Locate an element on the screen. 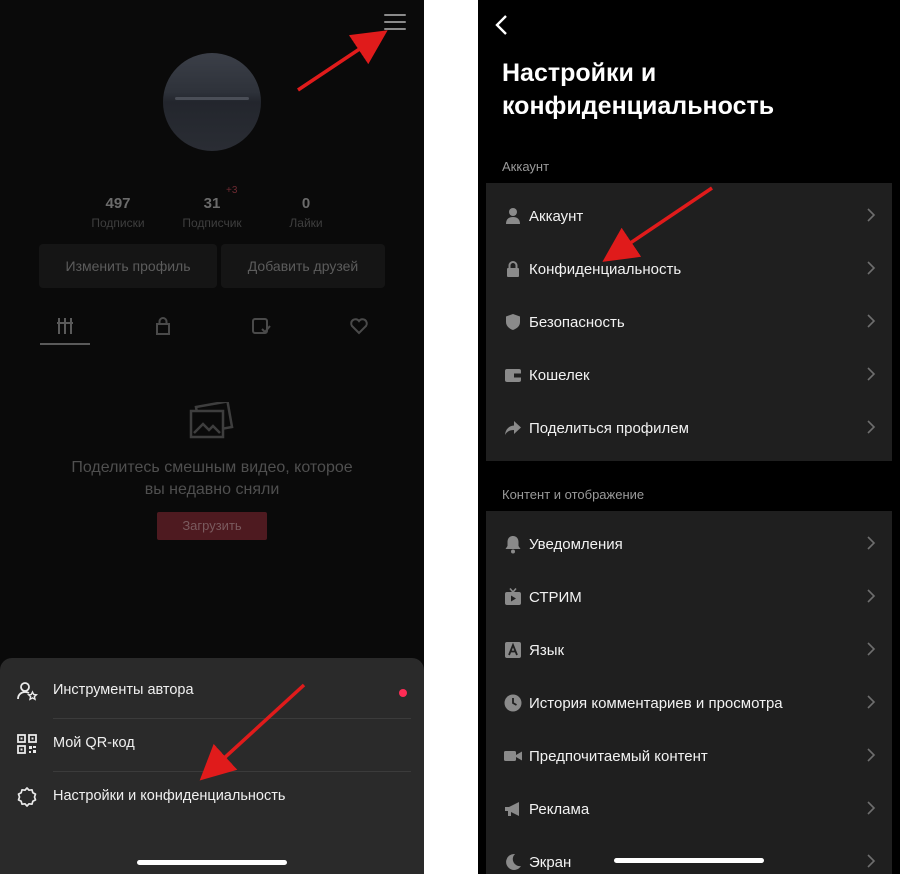 This screenshot has height=874, width=900. back-chevron-icon is located at coordinates (502, 25).